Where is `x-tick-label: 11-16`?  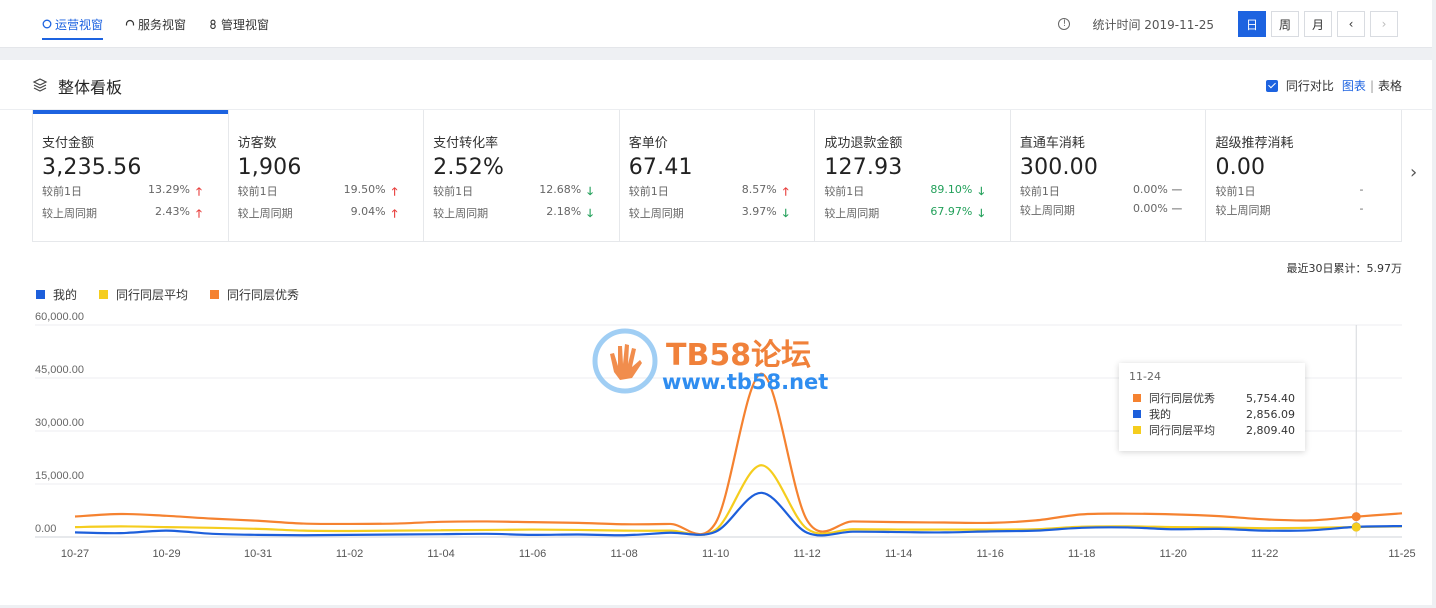
x-tick-label: 11-16 is located at coordinates (990, 554).